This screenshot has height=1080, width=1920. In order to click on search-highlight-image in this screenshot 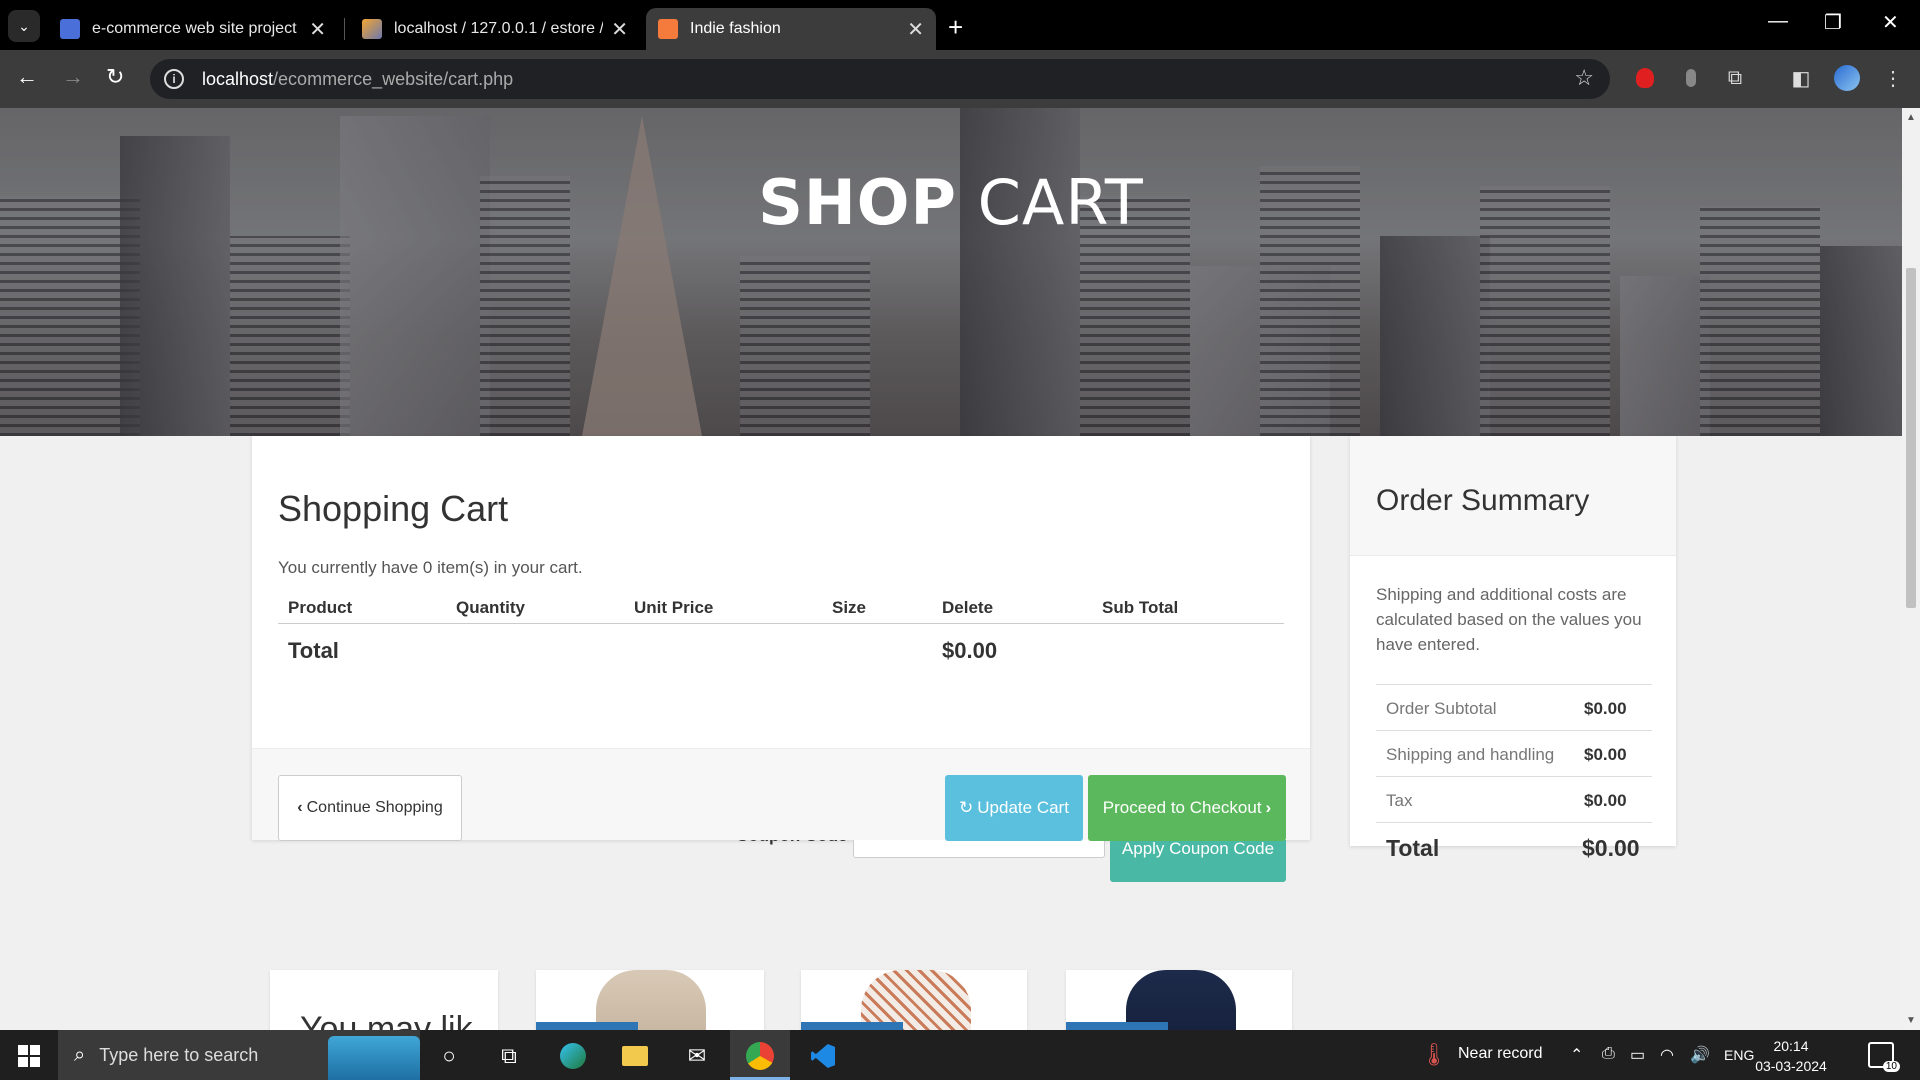, I will do `click(374, 1058)`.